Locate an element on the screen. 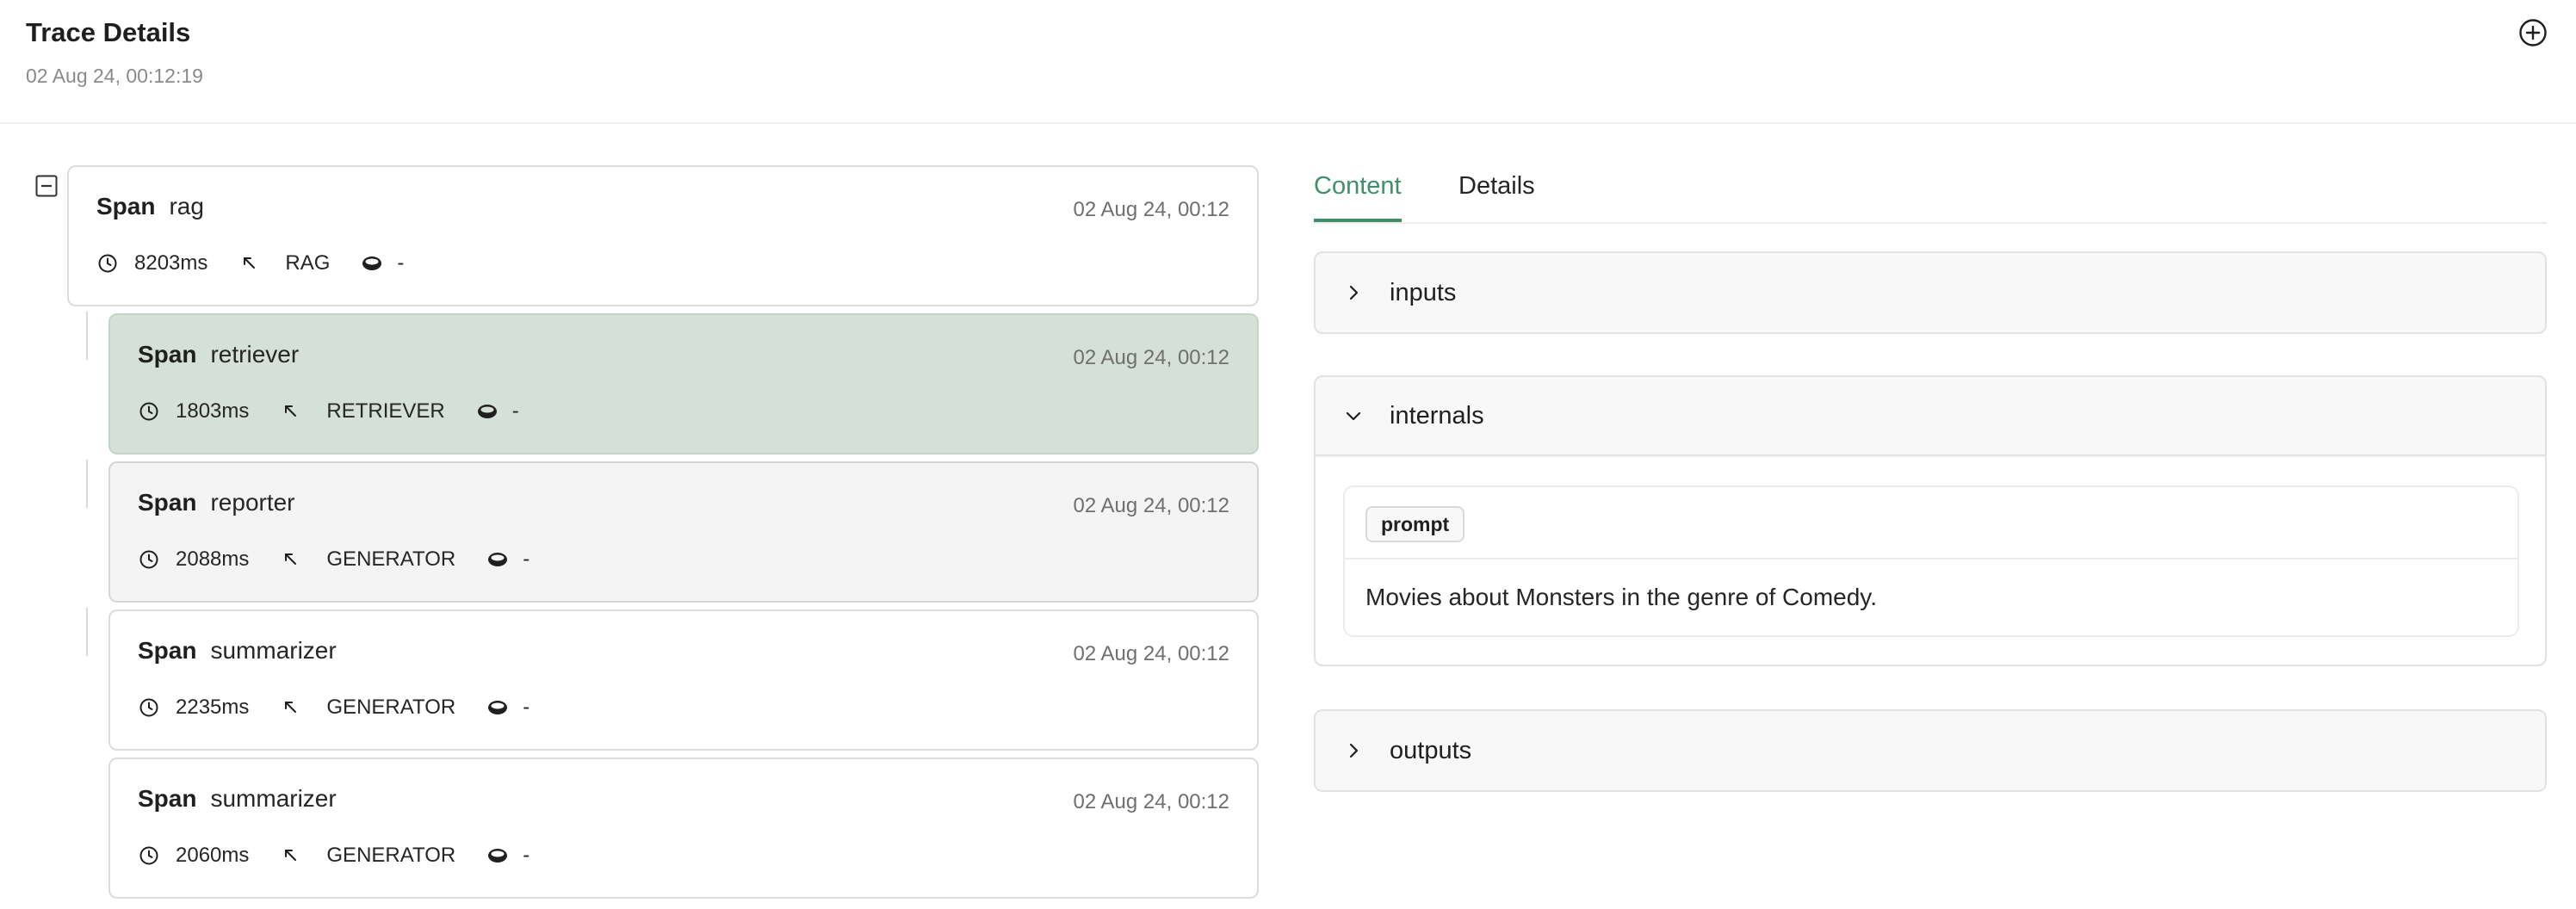 Image resolution: width=2576 pixels, height=909 pixels. plus-circle-icon is located at coordinates (2533, 32).